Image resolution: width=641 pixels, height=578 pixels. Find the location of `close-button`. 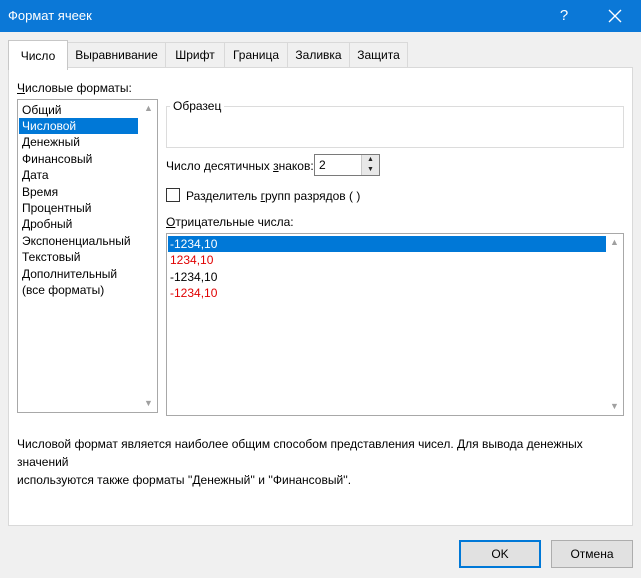

close-button is located at coordinates (614, 16).